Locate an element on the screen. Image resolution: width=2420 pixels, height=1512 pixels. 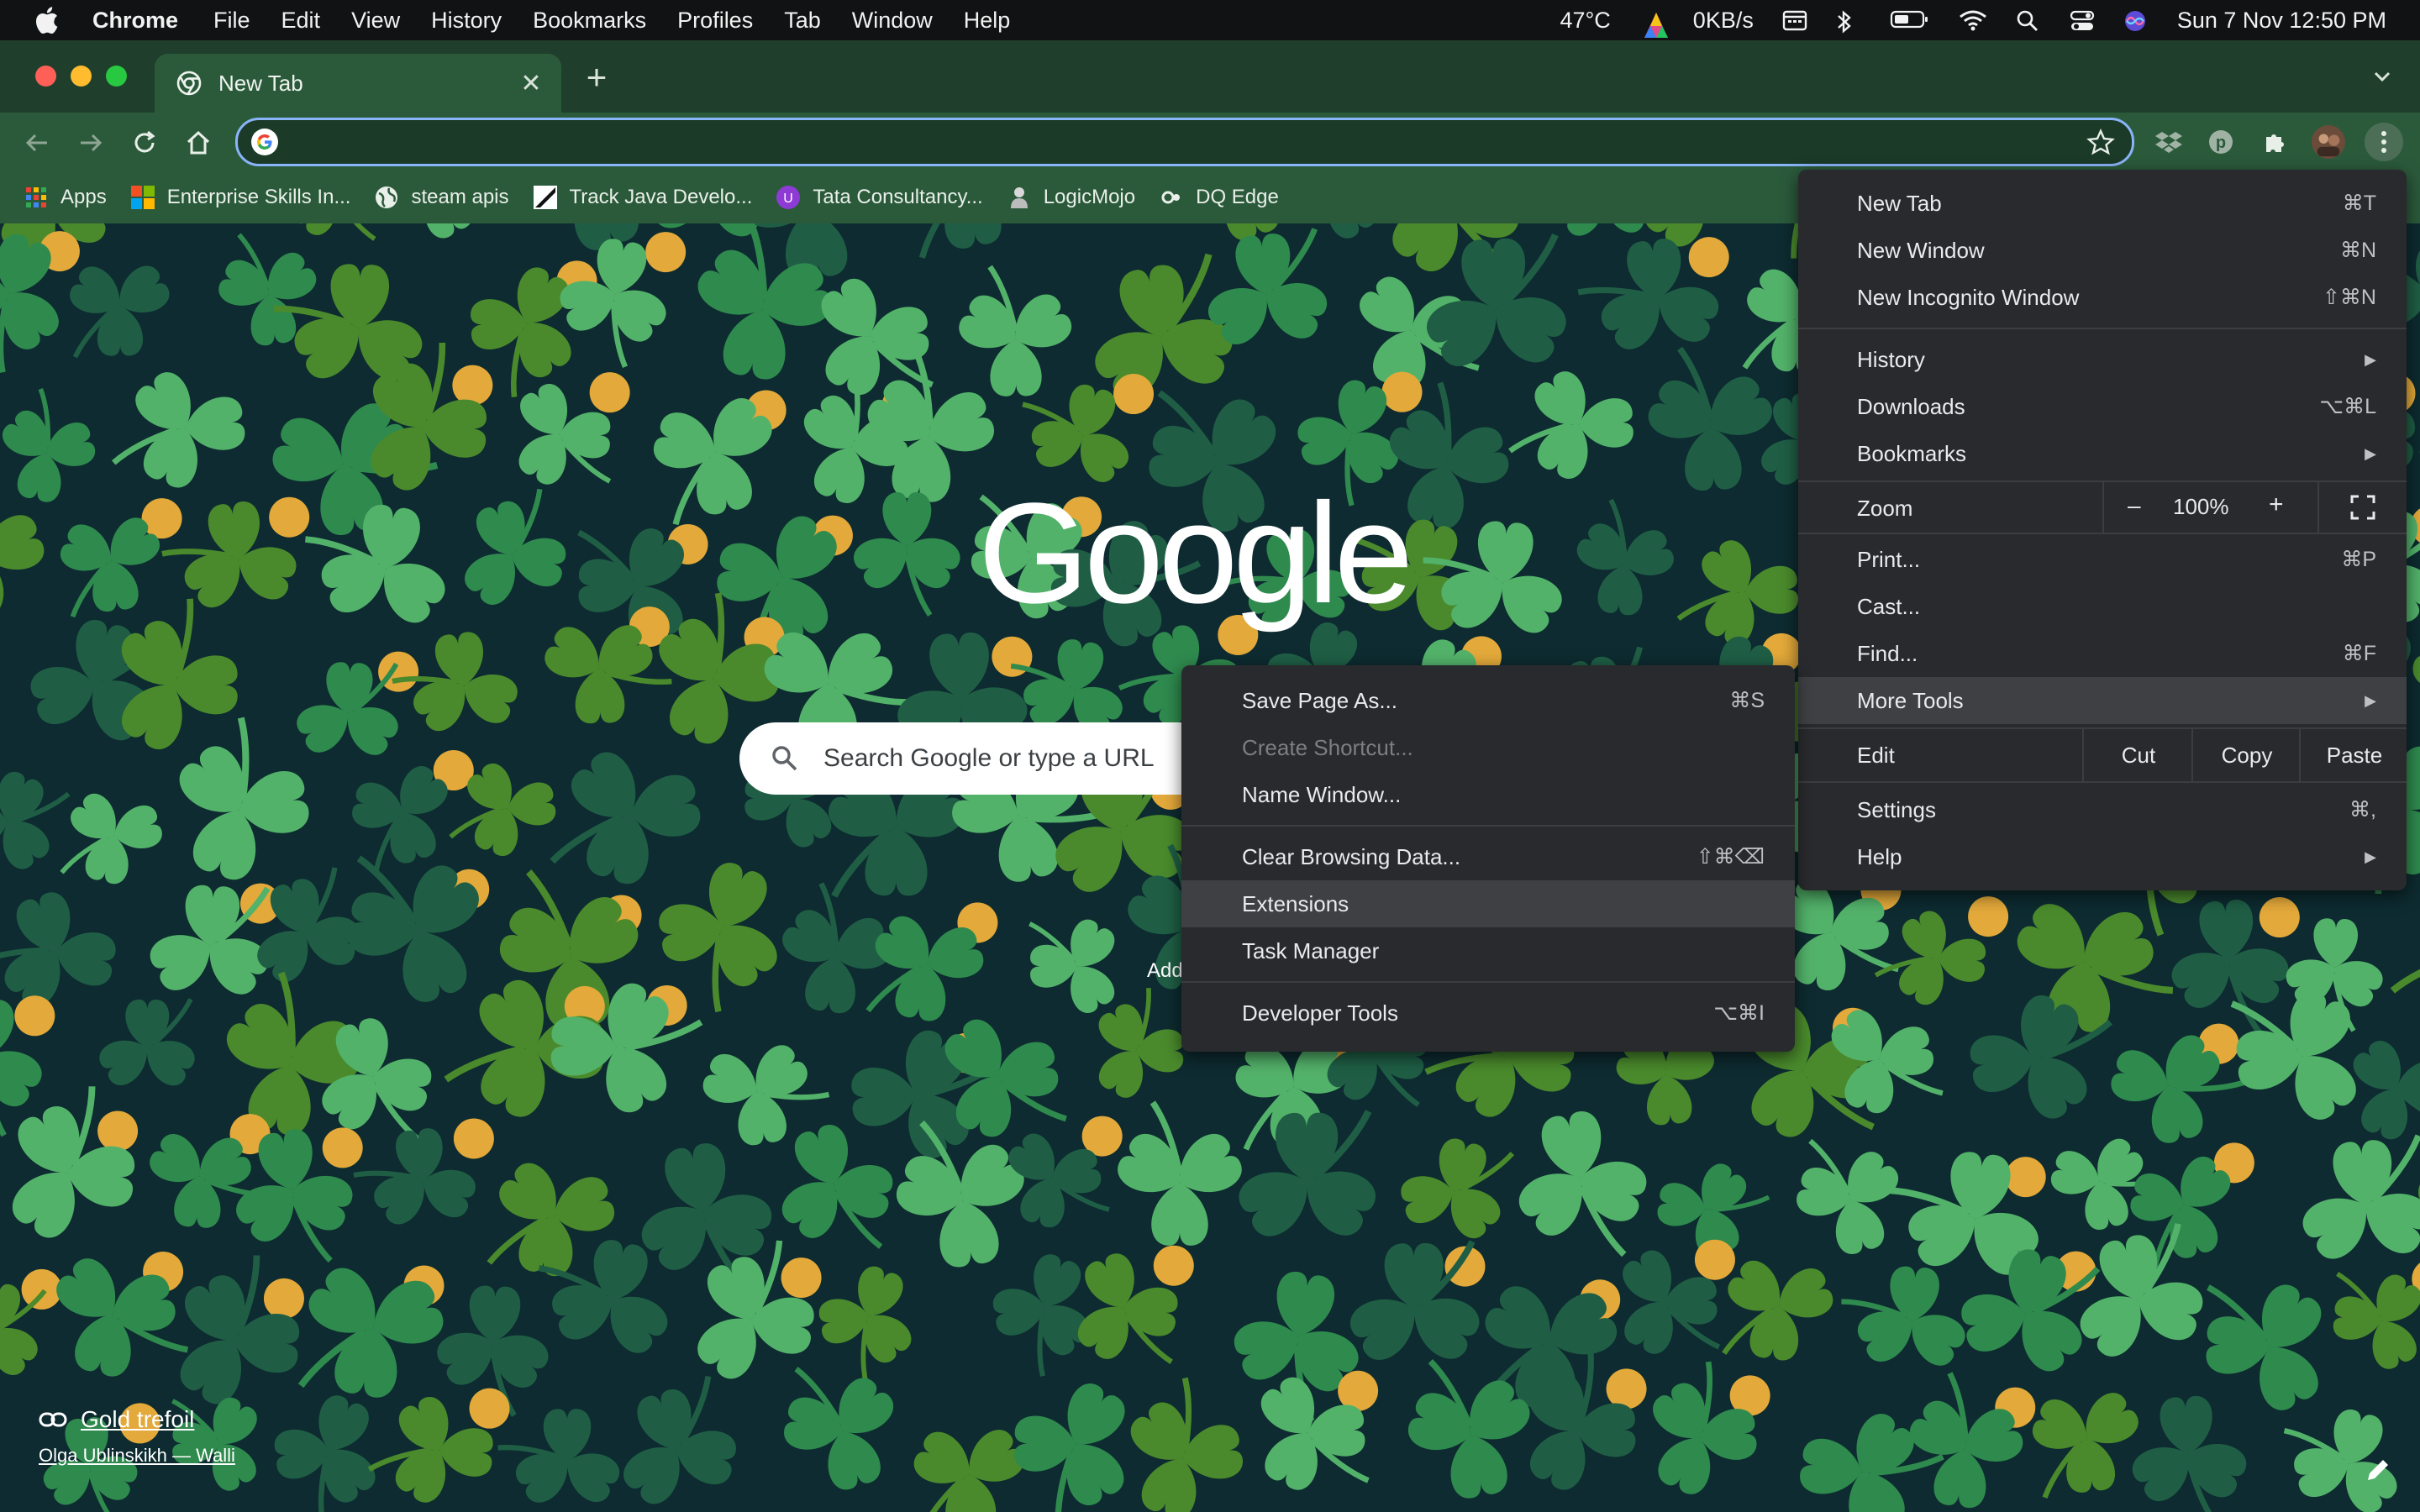
dropbox-extension-icon is located at coordinates (2168, 142).